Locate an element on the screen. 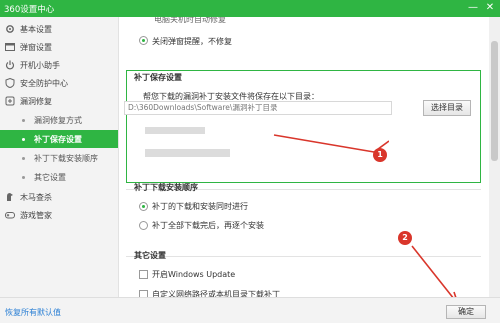 The height and width of the screenshot is (323, 500). sidebar-item-game-manager: 游戏管家 is located at coordinates (59, 215).